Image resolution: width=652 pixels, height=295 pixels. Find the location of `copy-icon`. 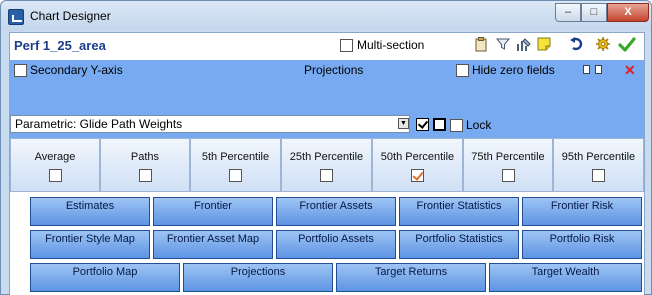

copy-icon is located at coordinates (586, 69).